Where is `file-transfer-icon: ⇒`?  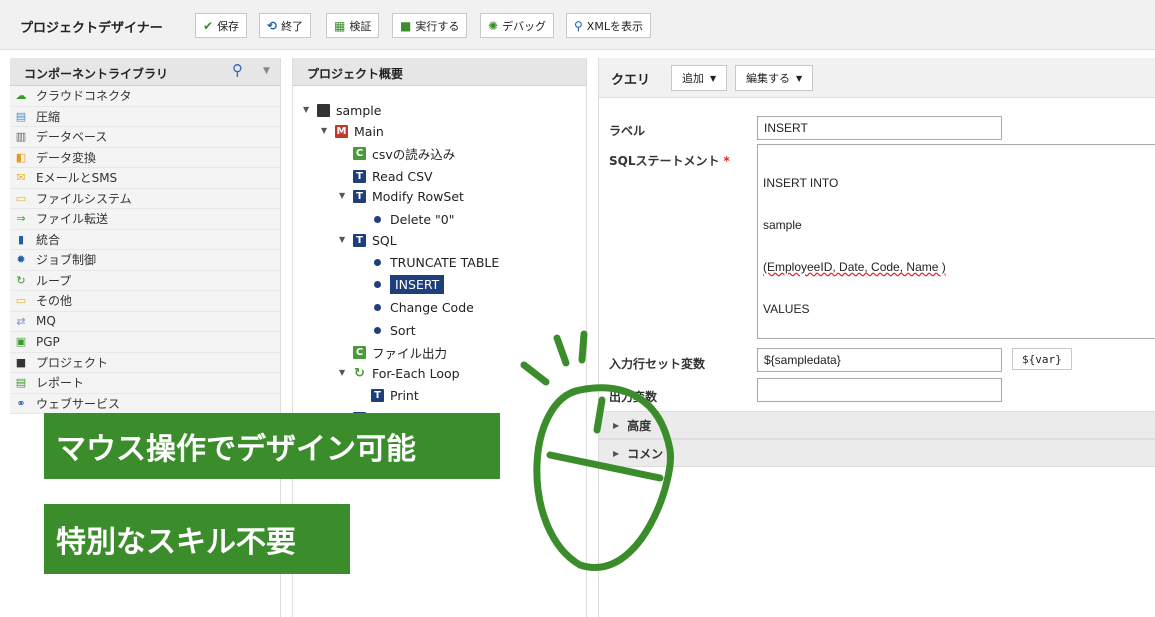
file-transfer-icon: ⇒ is located at coordinates (21, 219).